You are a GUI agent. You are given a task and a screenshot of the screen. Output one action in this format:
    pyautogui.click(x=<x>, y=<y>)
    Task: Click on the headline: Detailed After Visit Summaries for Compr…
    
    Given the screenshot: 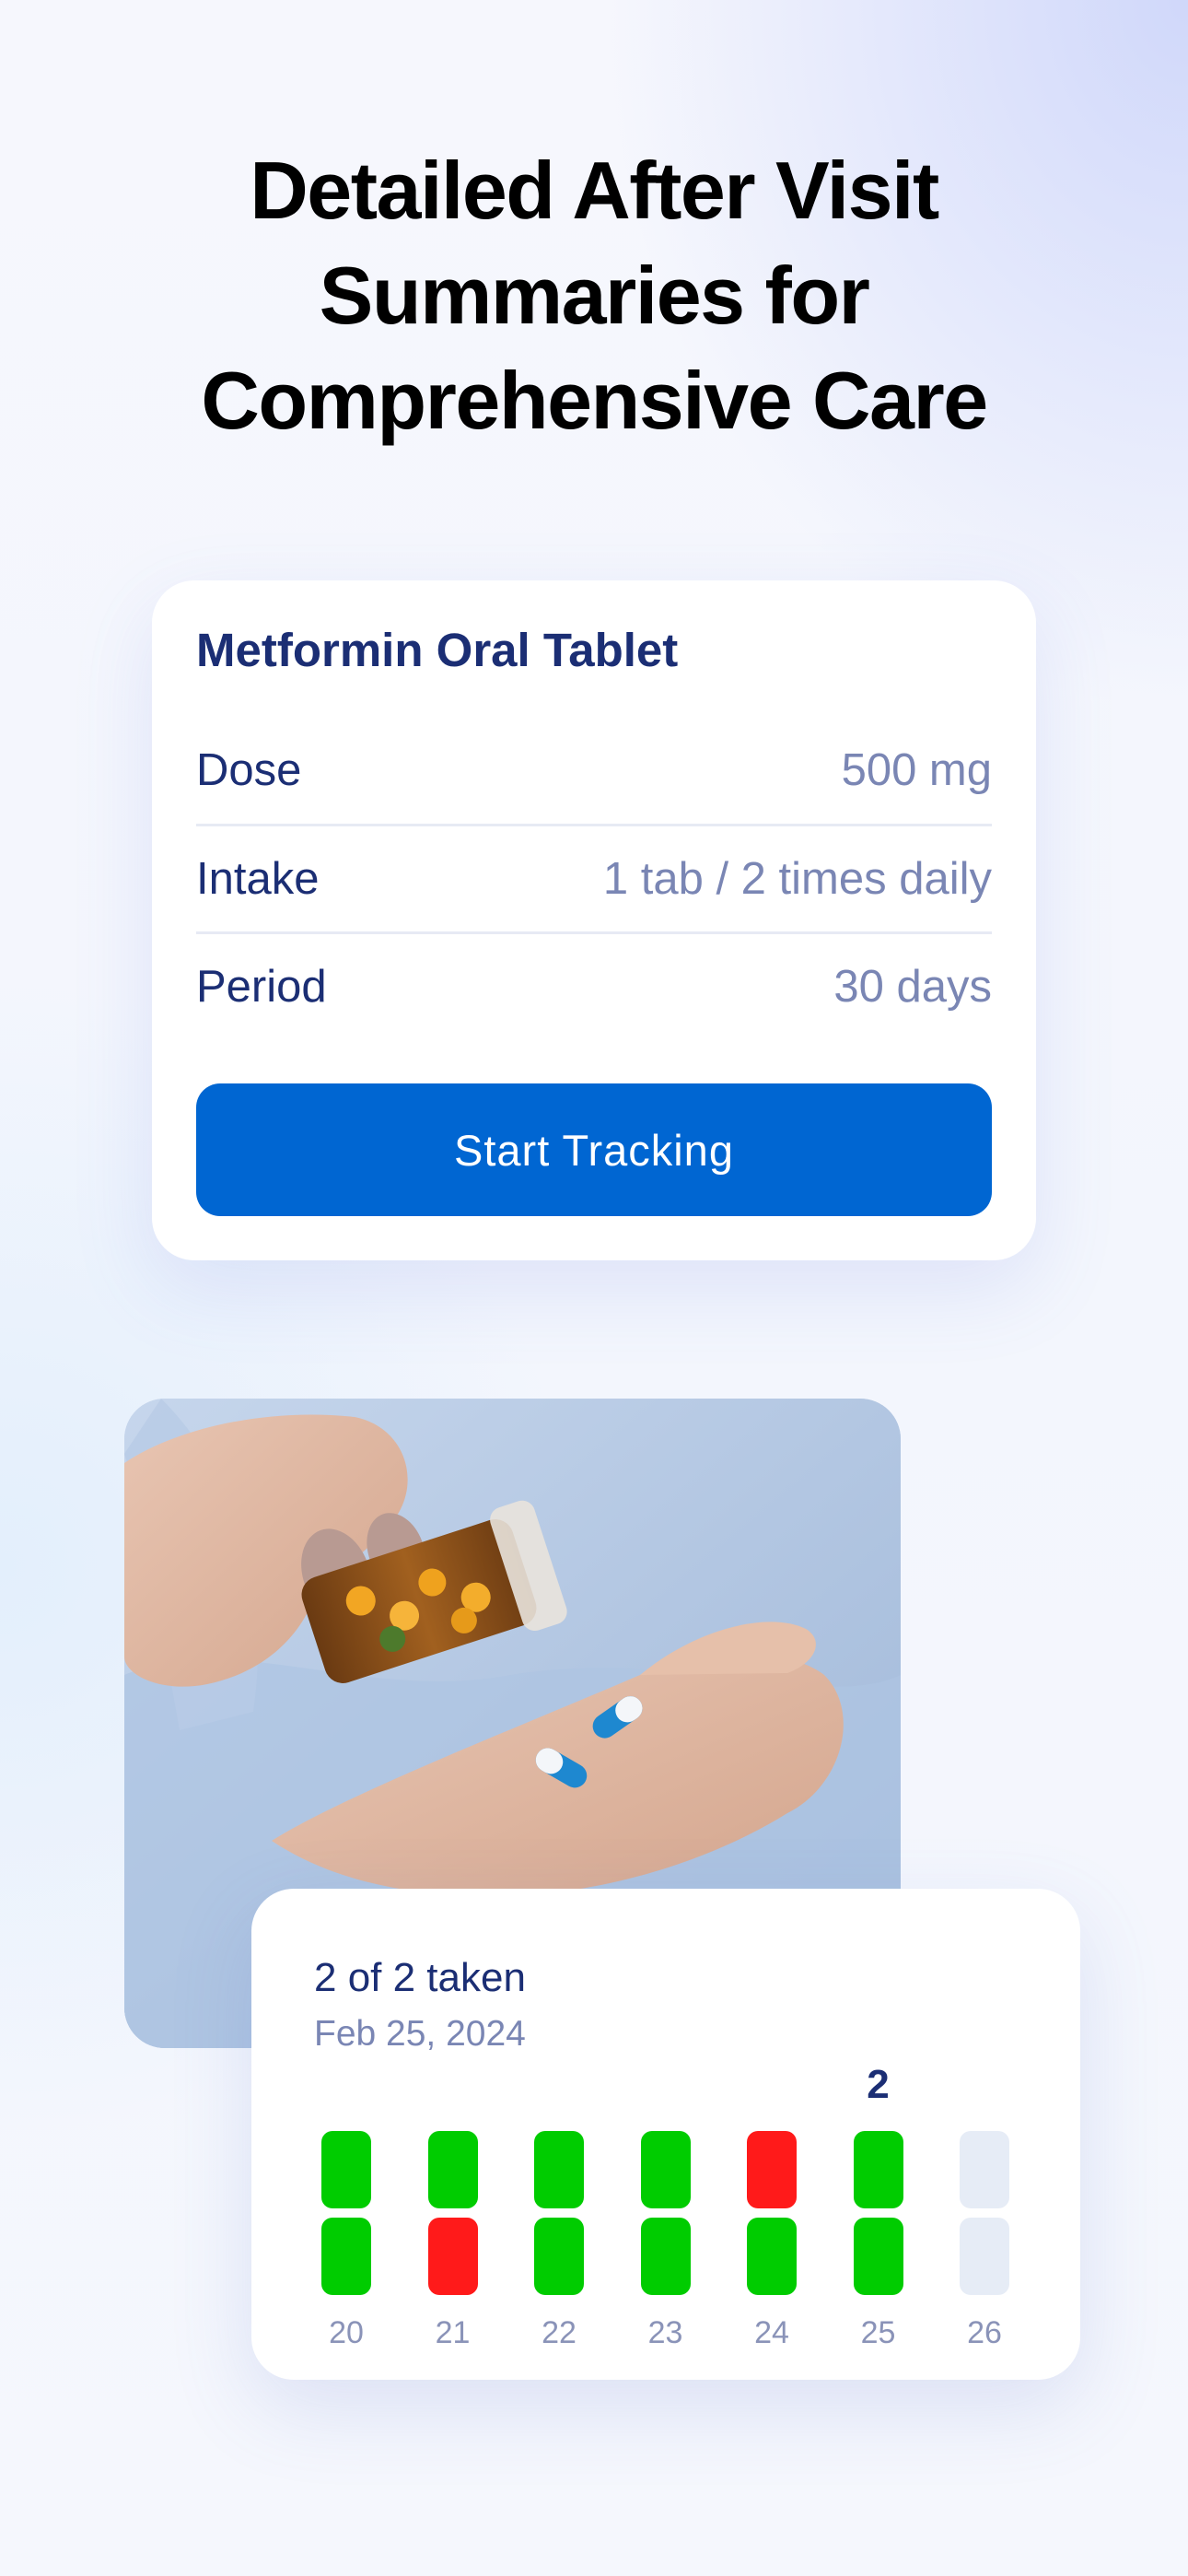 What is the action you would take?
    pyautogui.click(x=594, y=295)
    